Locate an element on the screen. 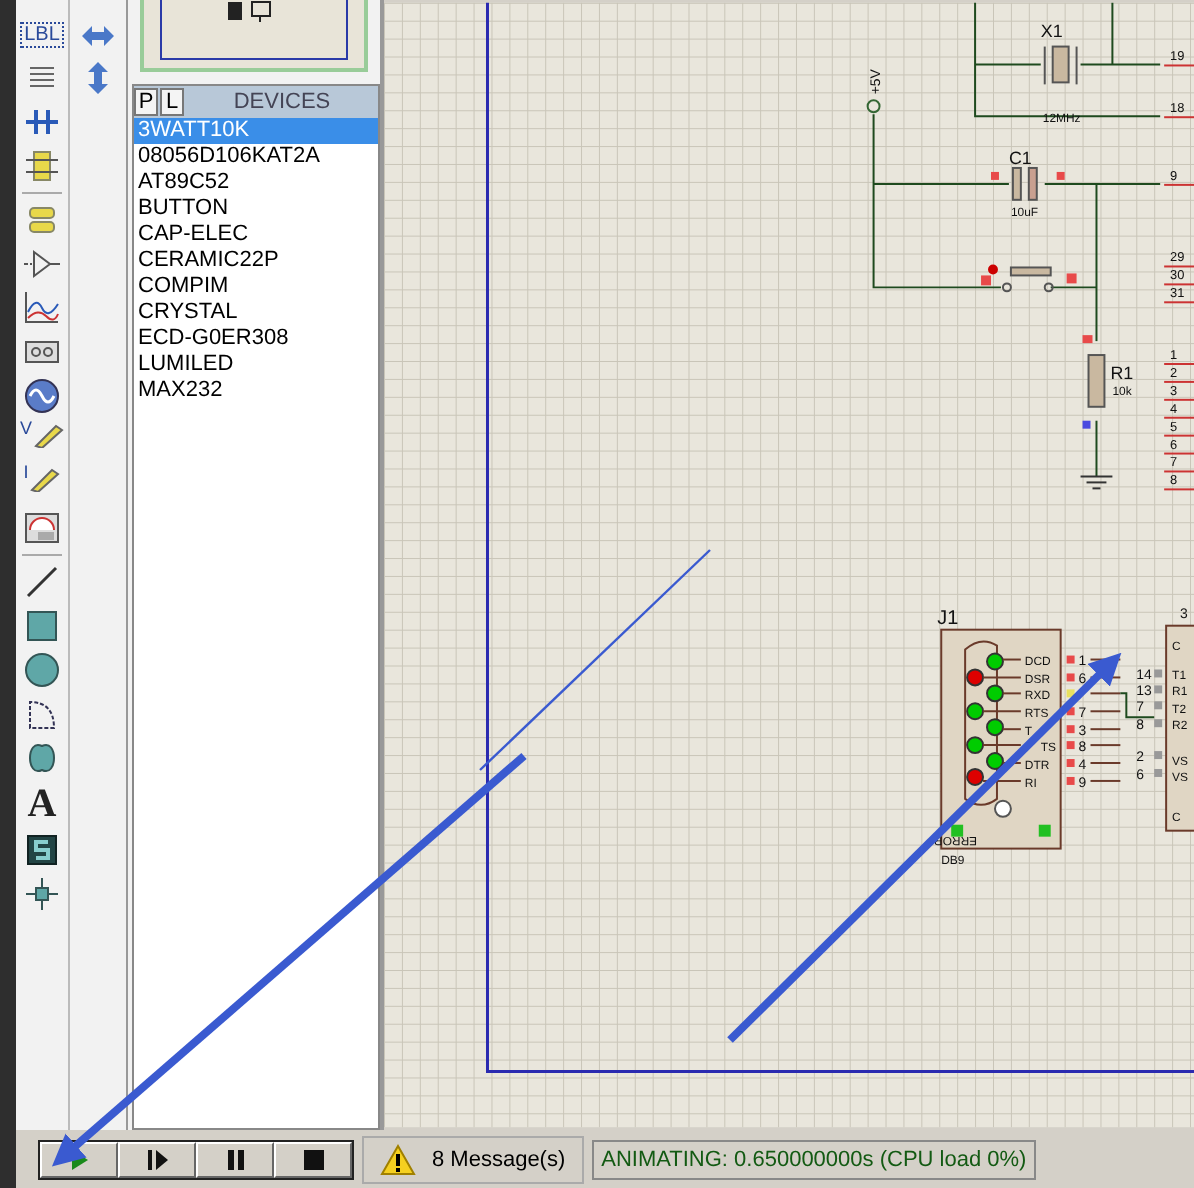  device-item: CAP-ELEC is located at coordinates (256, 235).